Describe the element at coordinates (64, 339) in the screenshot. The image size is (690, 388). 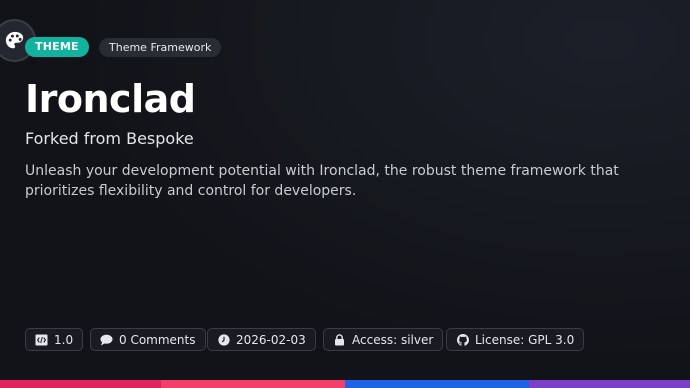
I see `version-text: 1.0` at that location.